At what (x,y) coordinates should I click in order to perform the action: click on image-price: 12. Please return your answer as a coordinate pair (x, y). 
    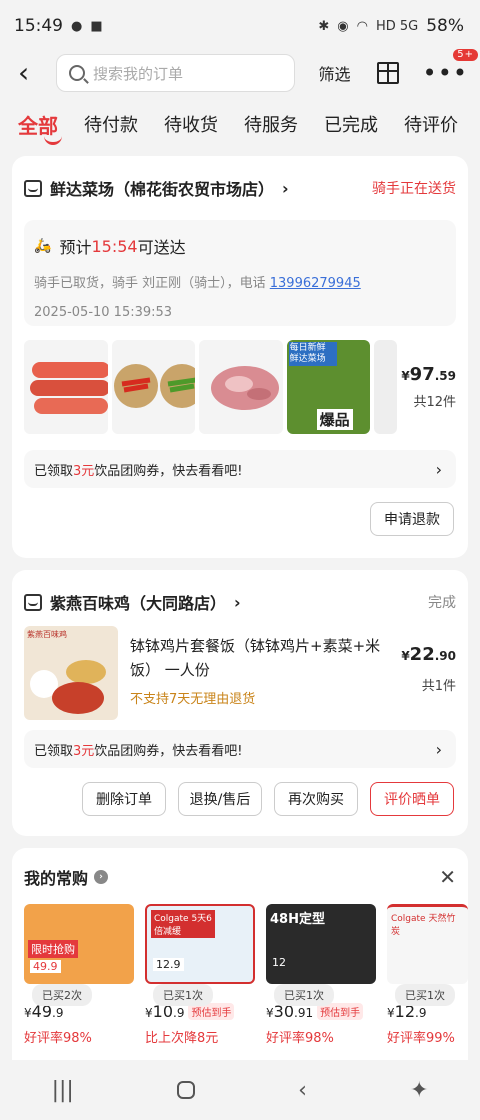
    Looking at the image, I should click on (279, 962).